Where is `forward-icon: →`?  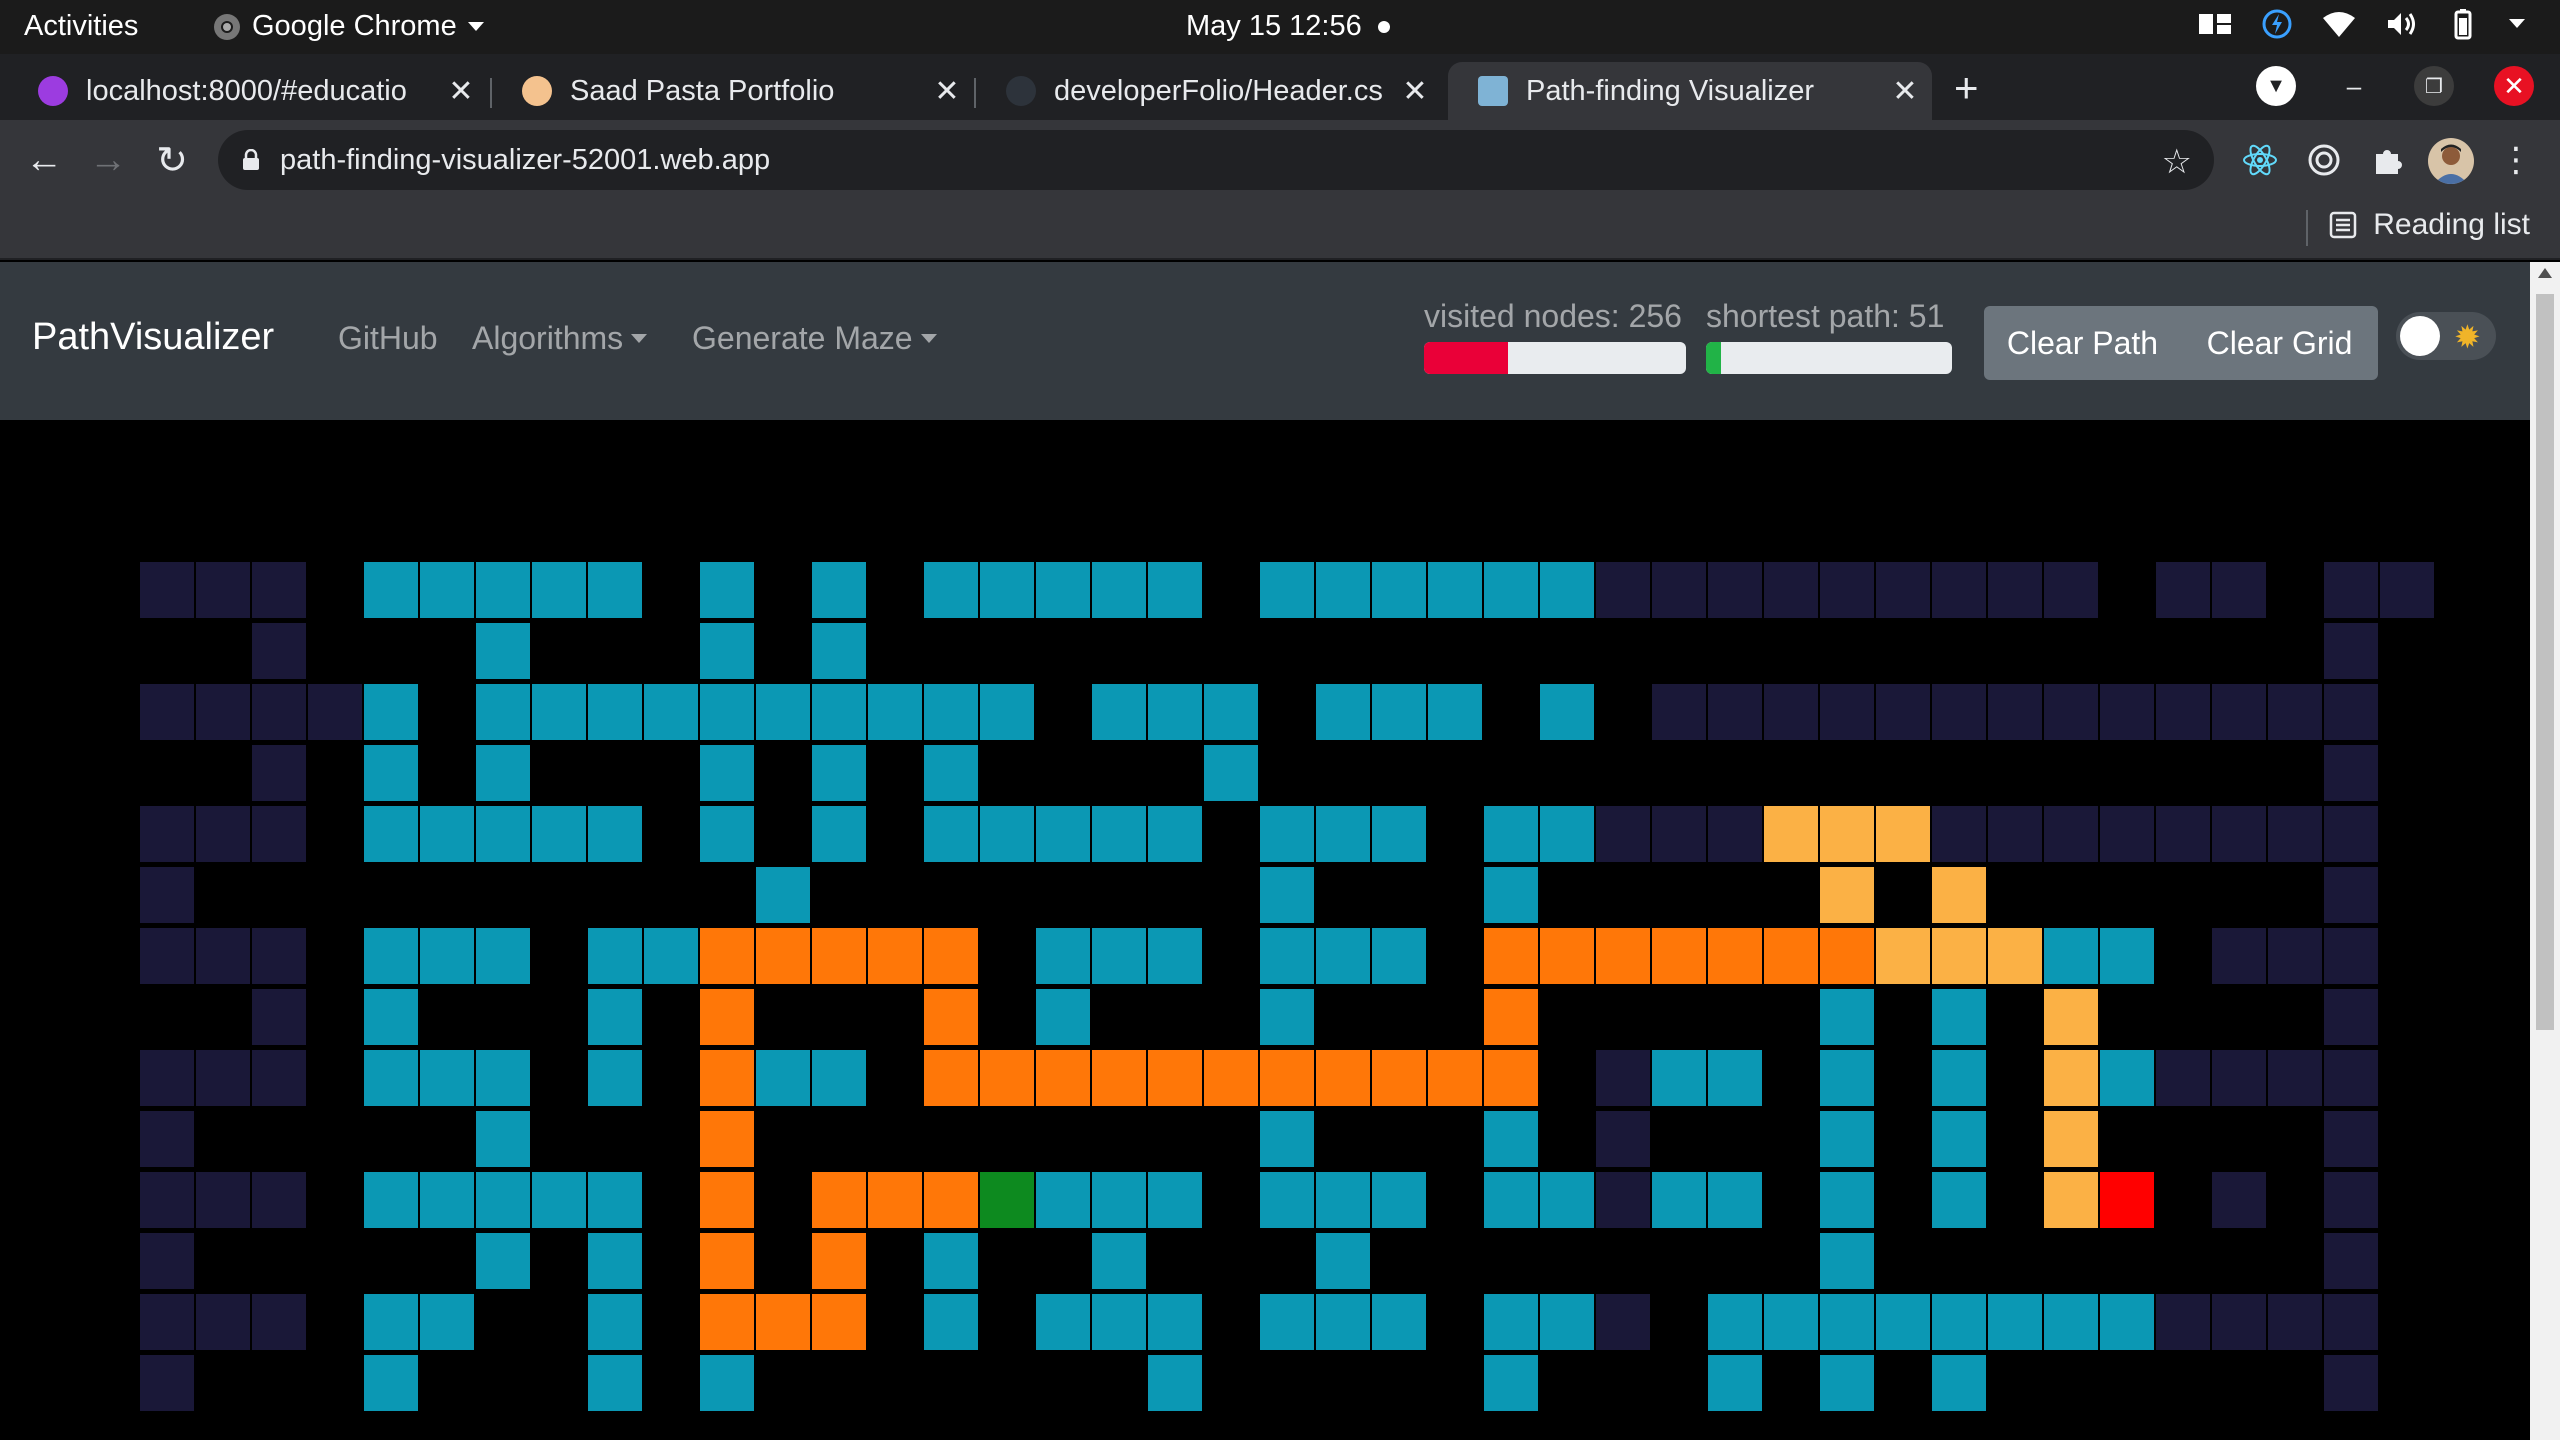 forward-icon: → is located at coordinates (108, 160).